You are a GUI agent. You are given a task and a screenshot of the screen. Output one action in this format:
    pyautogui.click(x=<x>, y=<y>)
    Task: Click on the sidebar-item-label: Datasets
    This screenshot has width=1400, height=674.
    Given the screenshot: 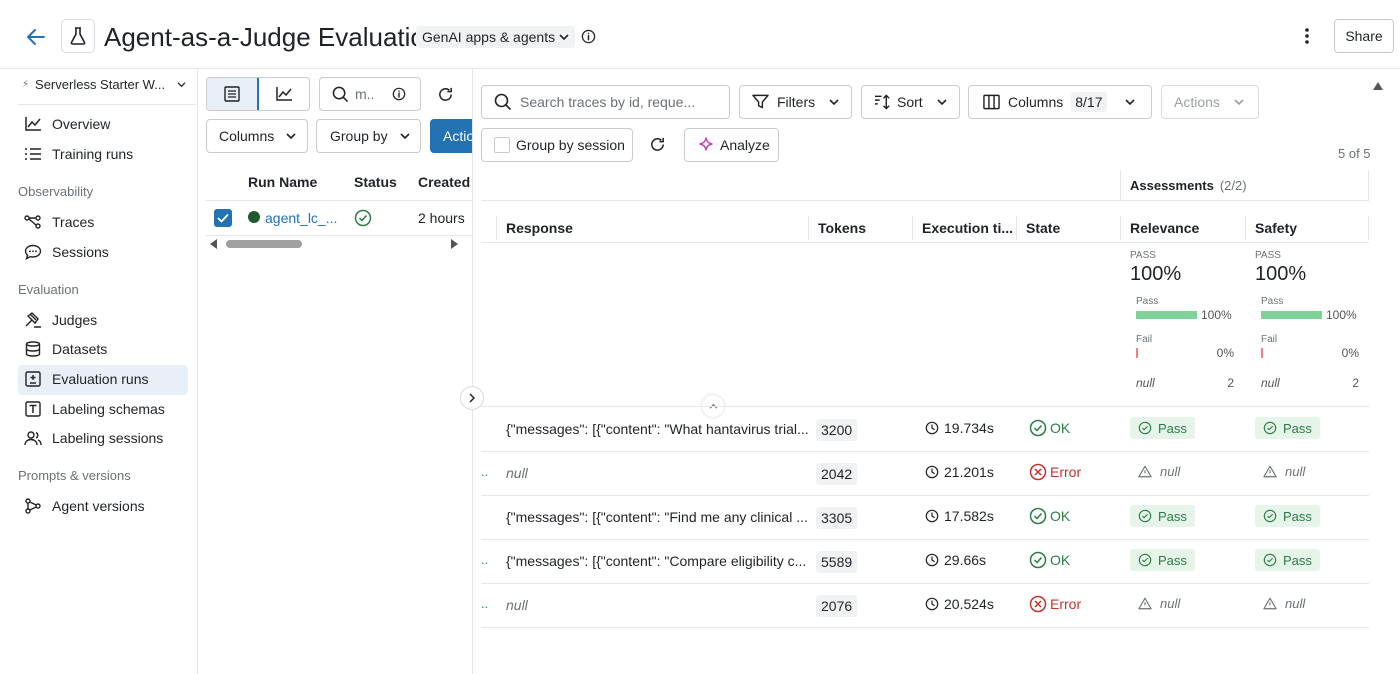 What is the action you would take?
    pyautogui.click(x=80, y=349)
    